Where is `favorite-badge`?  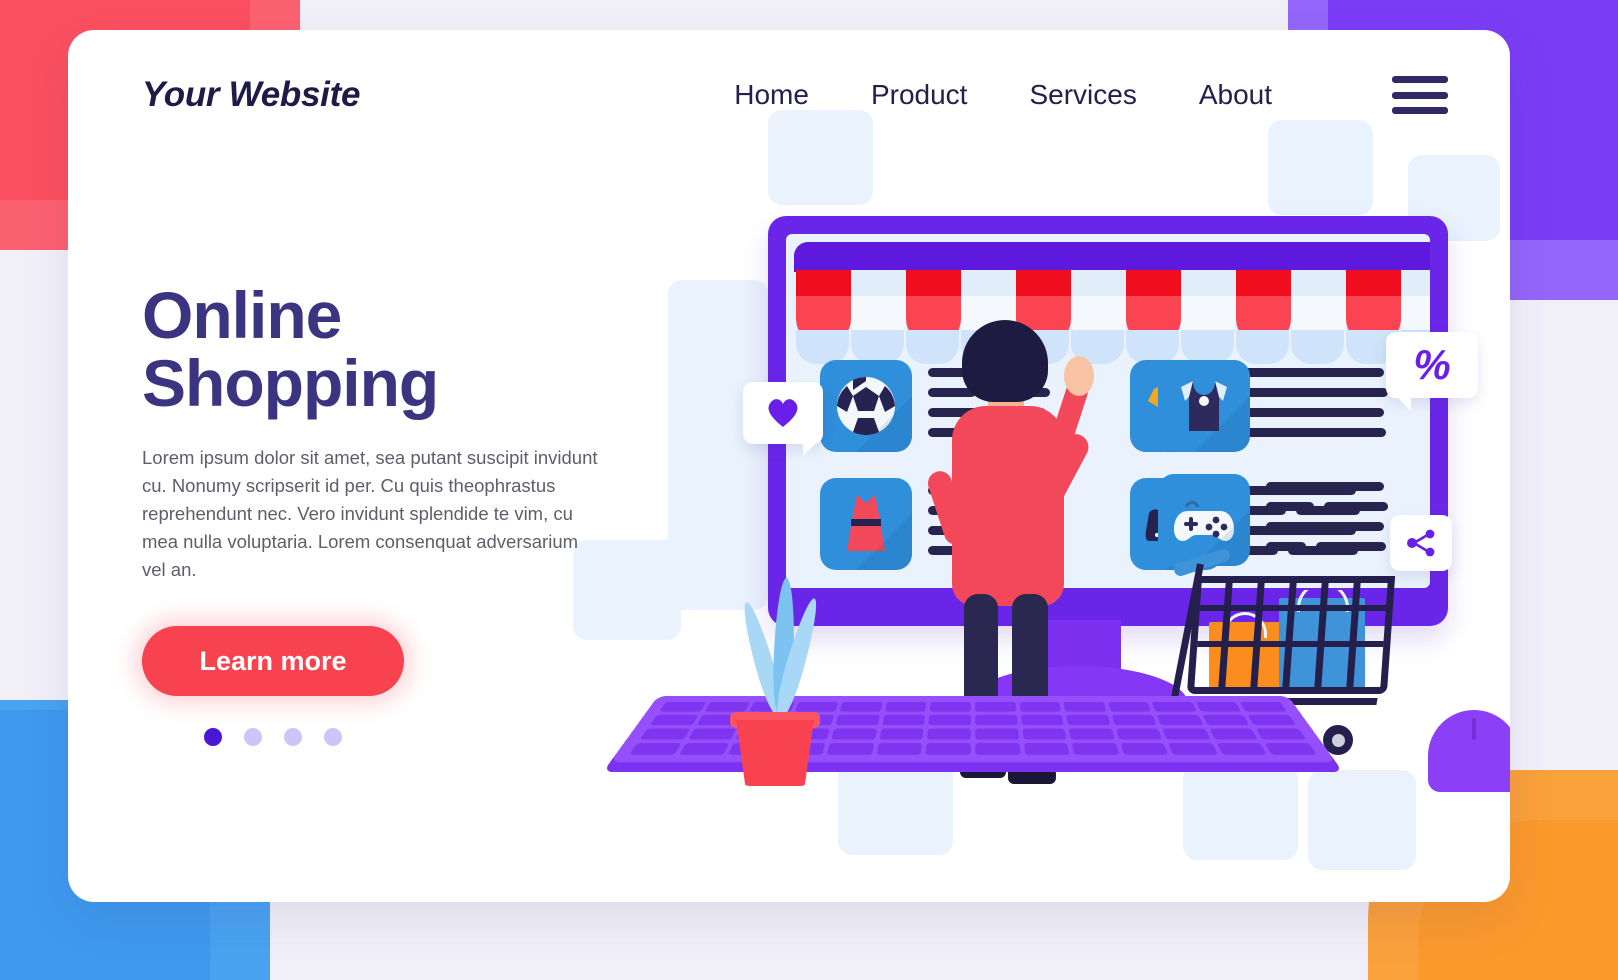
favorite-badge is located at coordinates (783, 419).